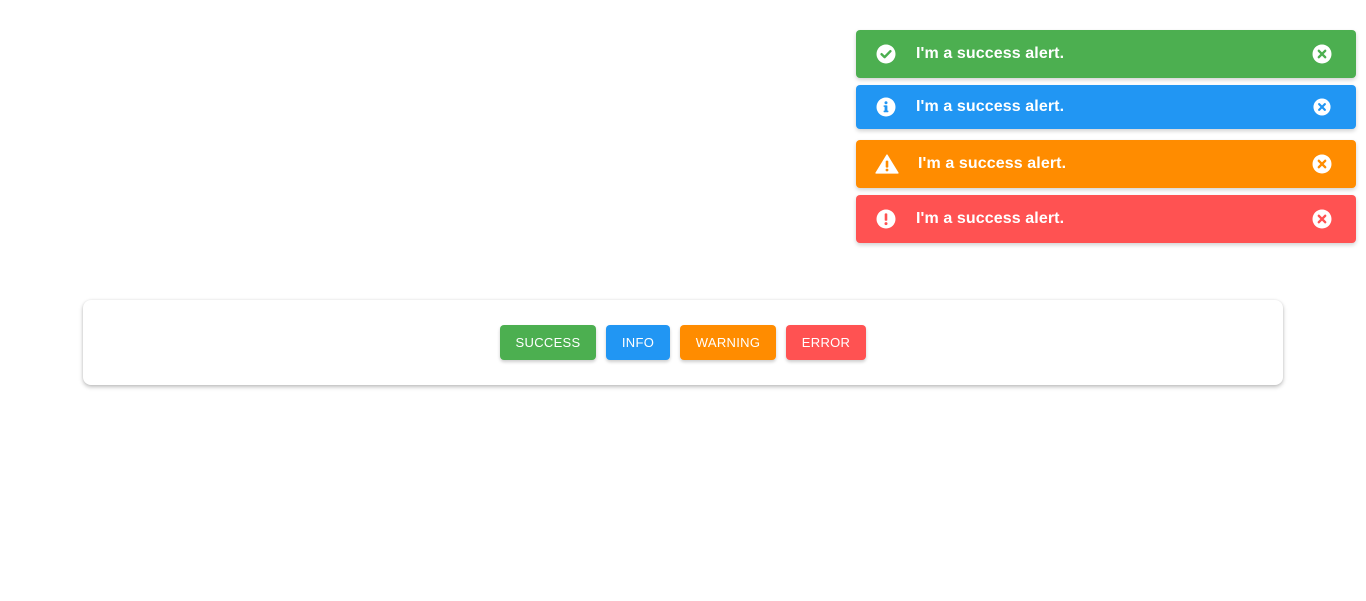 The height and width of the screenshot is (601, 1366). Describe the element at coordinates (728, 342) in the screenshot. I see `warning-button: WARNING` at that location.